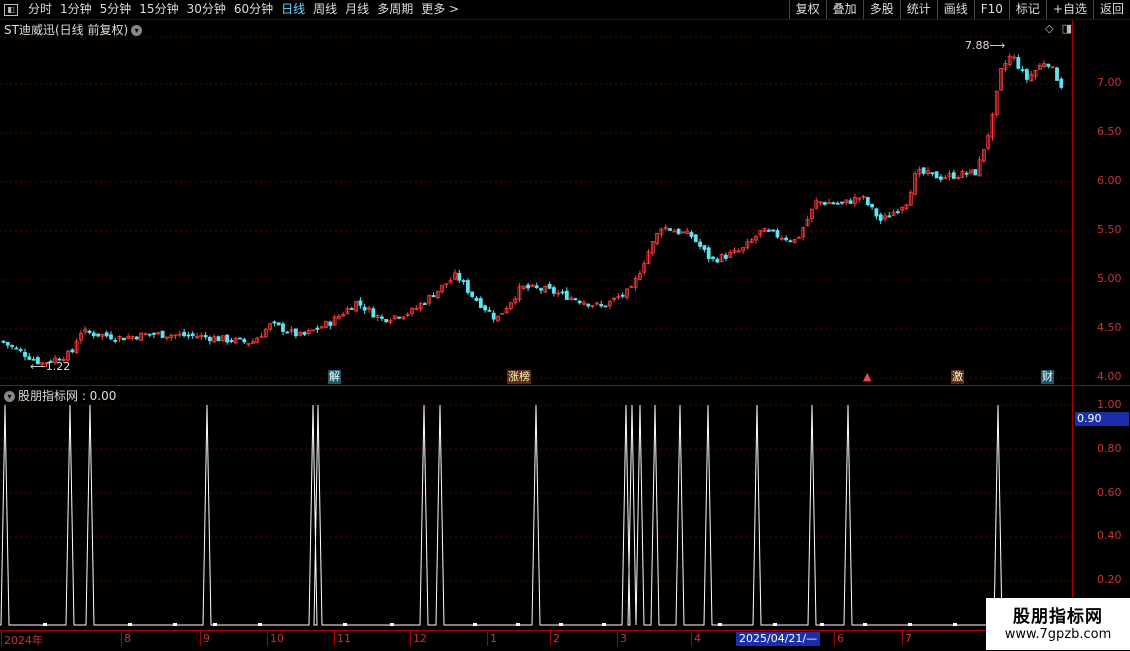 This screenshot has width=1130, height=651. Describe the element at coordinates (66, 30) in the screenshot. I see `stock-title-text: ST迪威迅(日线 前复权)` at that location.